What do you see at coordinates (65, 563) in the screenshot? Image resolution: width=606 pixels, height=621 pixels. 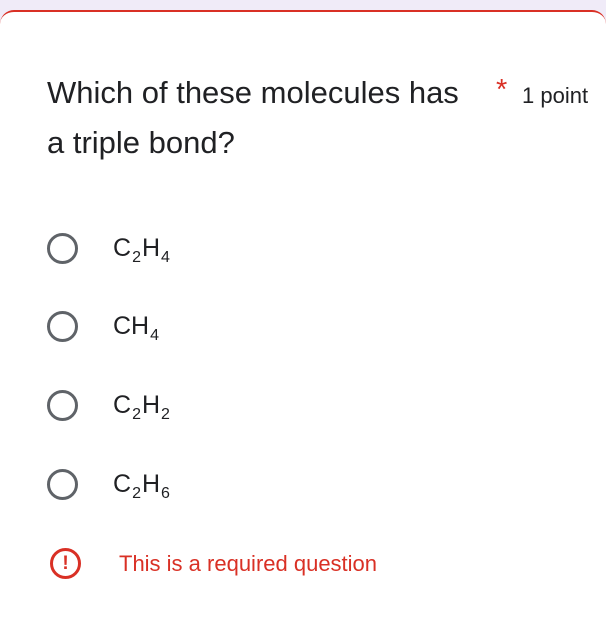 I see `error-icon: !` at bounding box center [65, 563].